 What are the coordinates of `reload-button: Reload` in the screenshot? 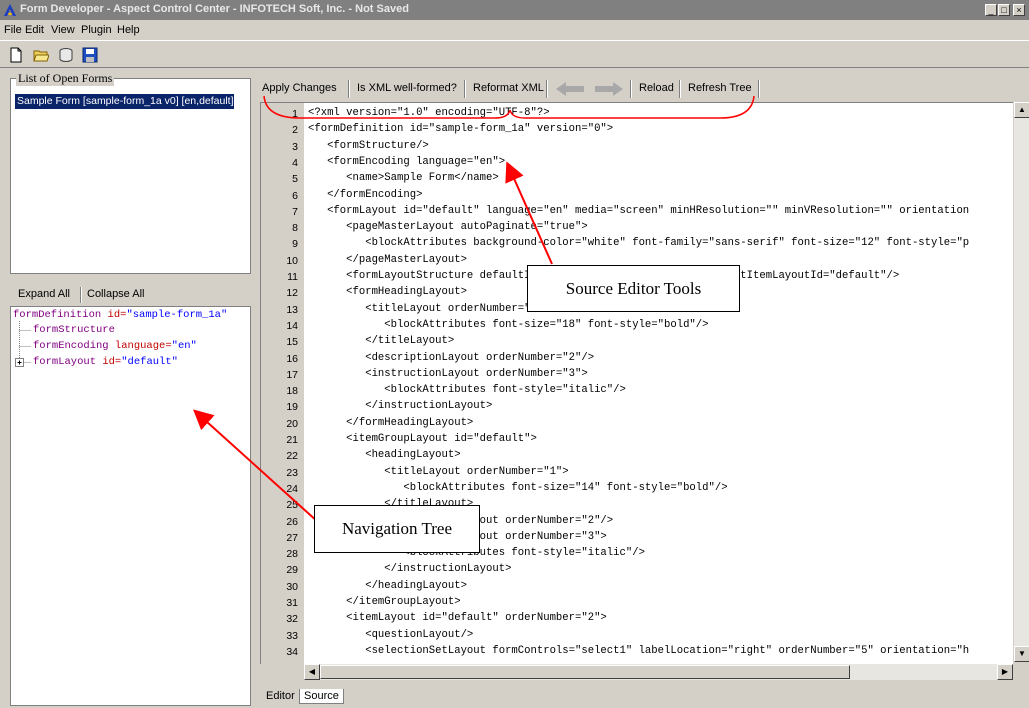 It's located at (656, 88).